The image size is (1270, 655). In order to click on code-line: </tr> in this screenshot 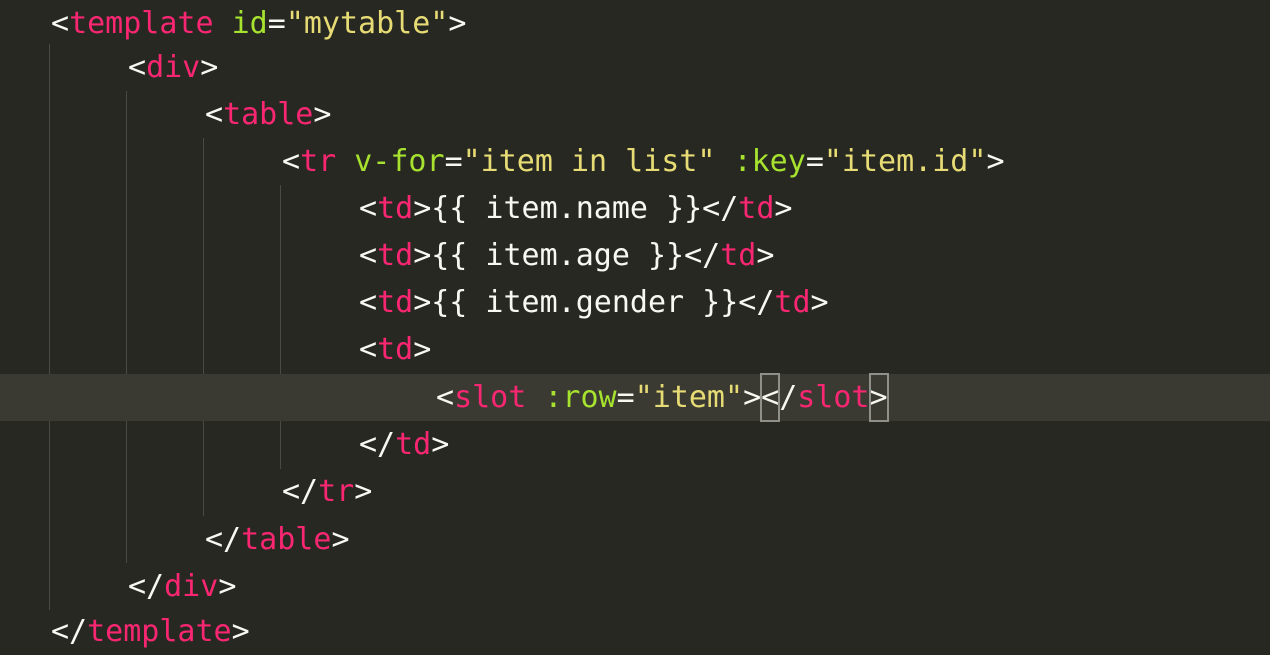, I will do `click(635, 491)`.